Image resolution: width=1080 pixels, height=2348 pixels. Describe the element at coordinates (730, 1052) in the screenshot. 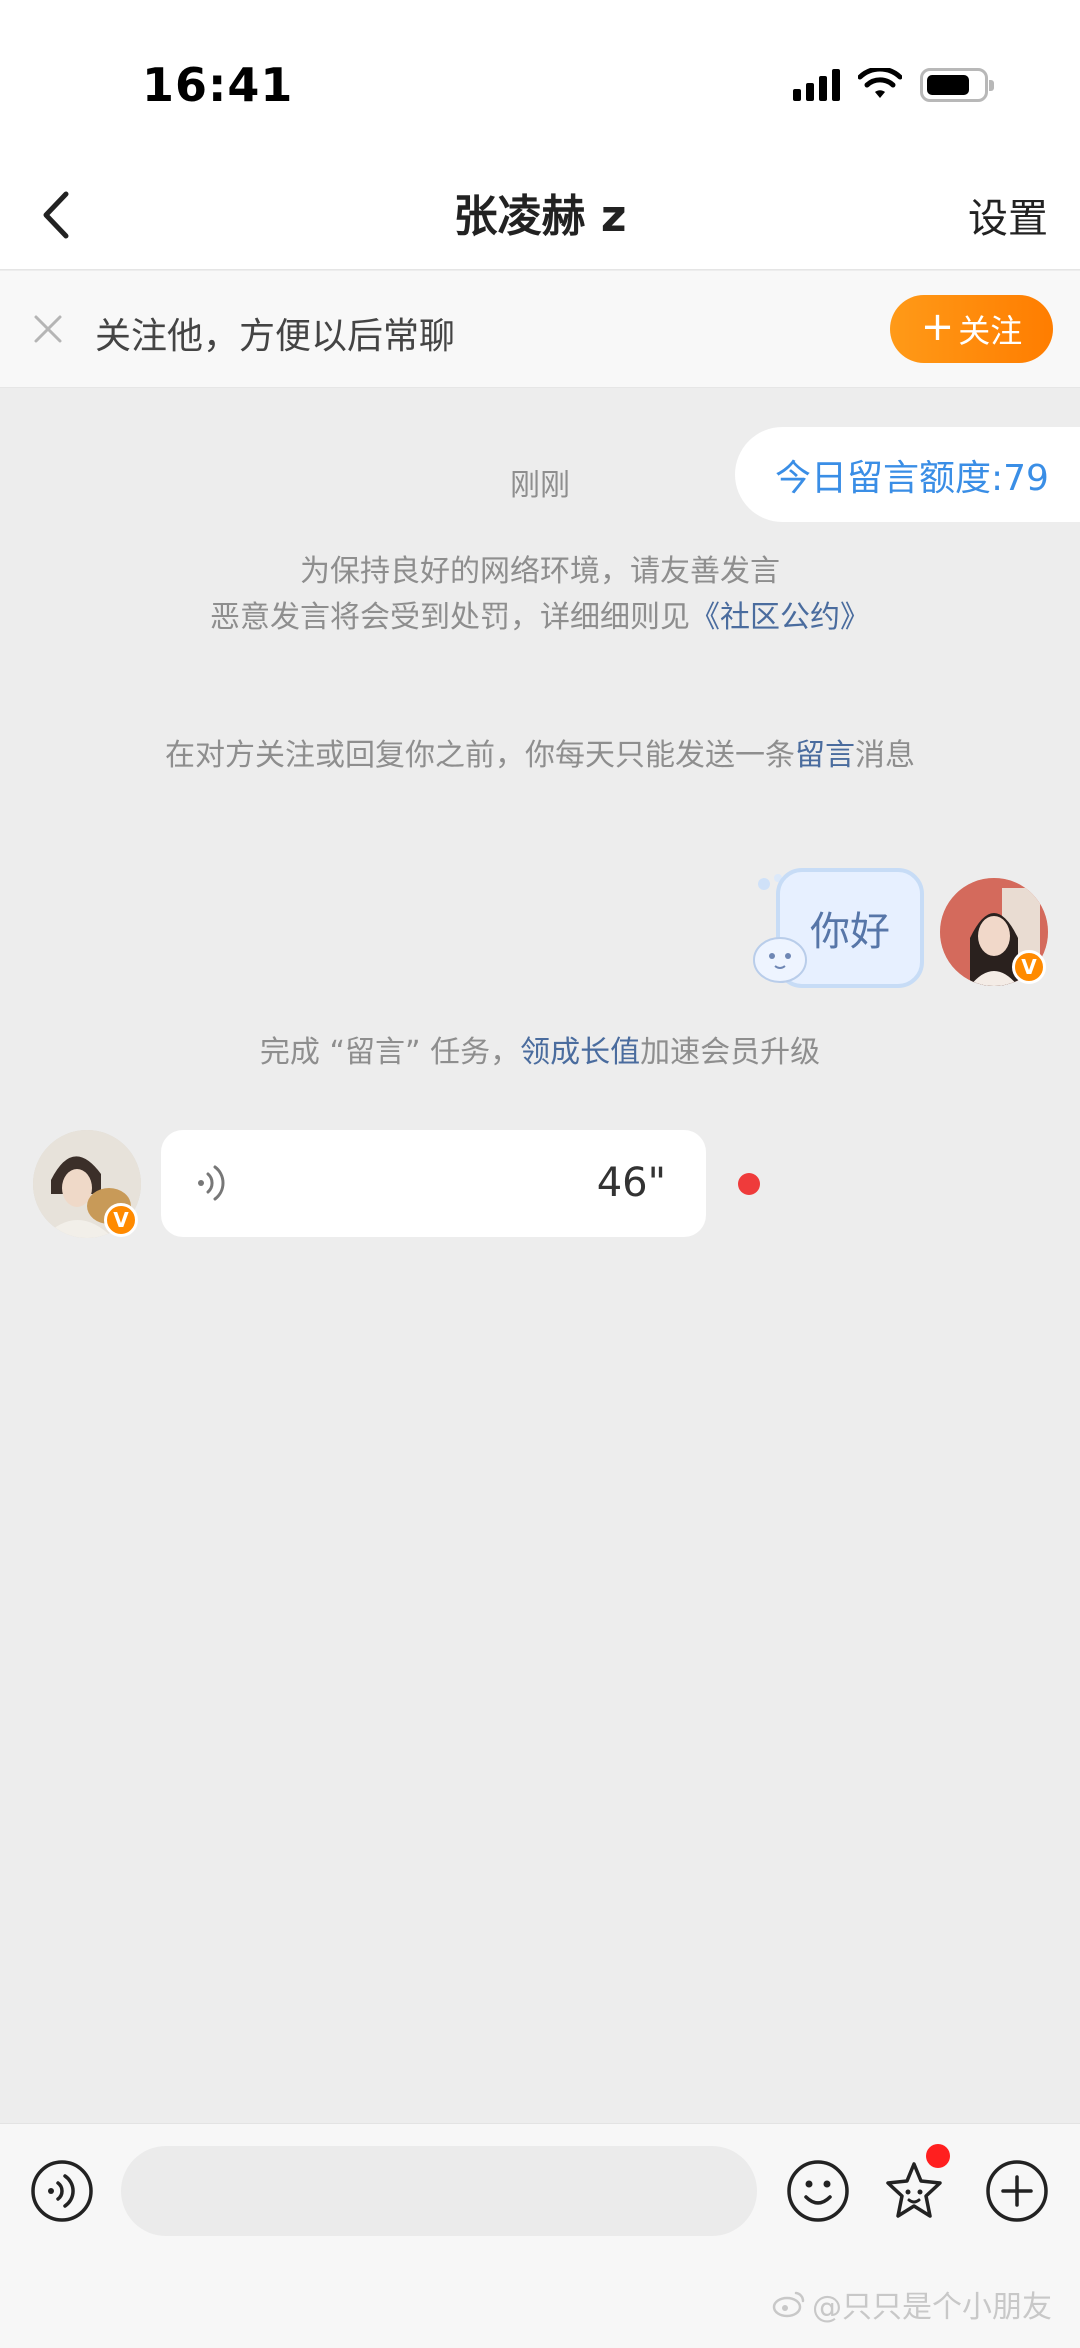

I see `task-notice-suffix: 加速会员升级` at that location.